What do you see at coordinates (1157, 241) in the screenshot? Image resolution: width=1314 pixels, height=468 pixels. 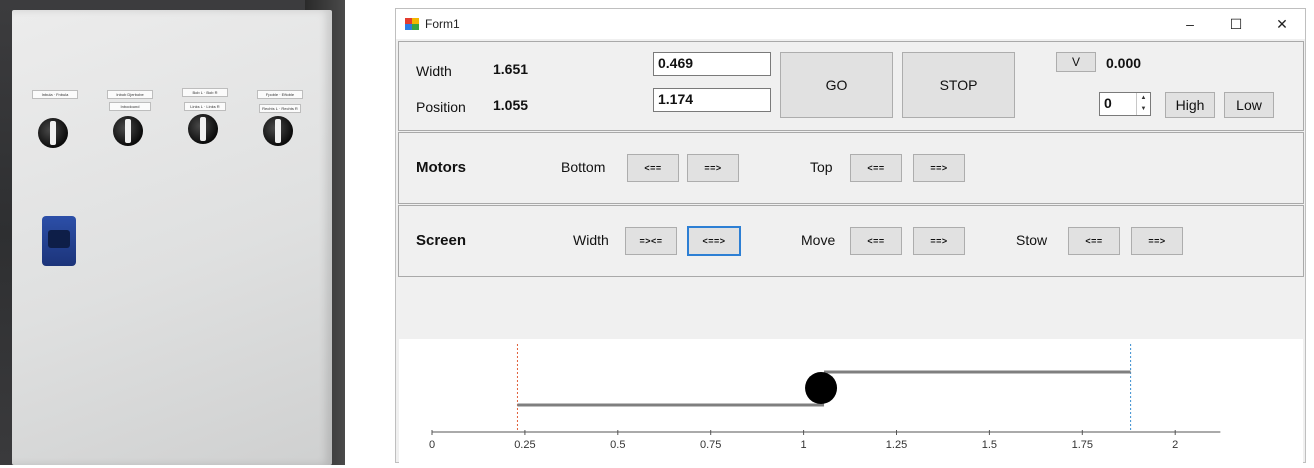 I see `stow-right-button: ==>` at bounding box center [1157, 241].